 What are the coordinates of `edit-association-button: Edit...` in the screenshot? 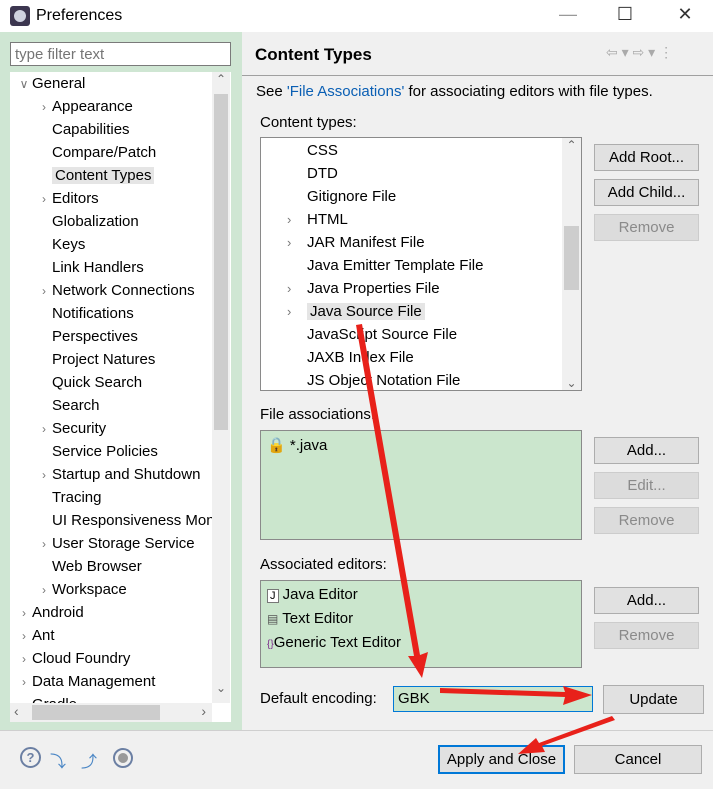 It's located at (646, 485).